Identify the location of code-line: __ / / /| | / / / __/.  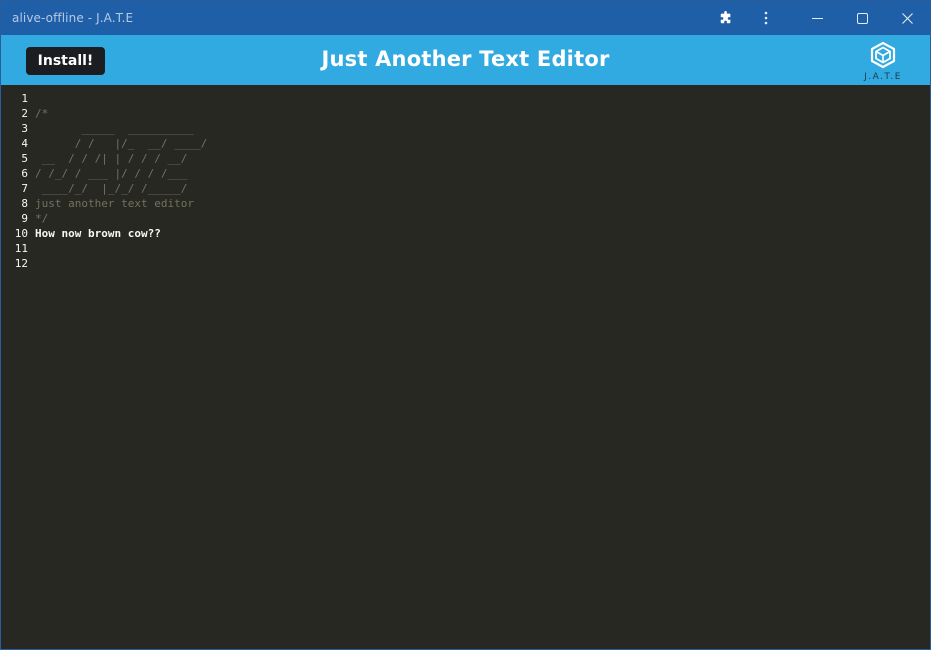
(475, 158).